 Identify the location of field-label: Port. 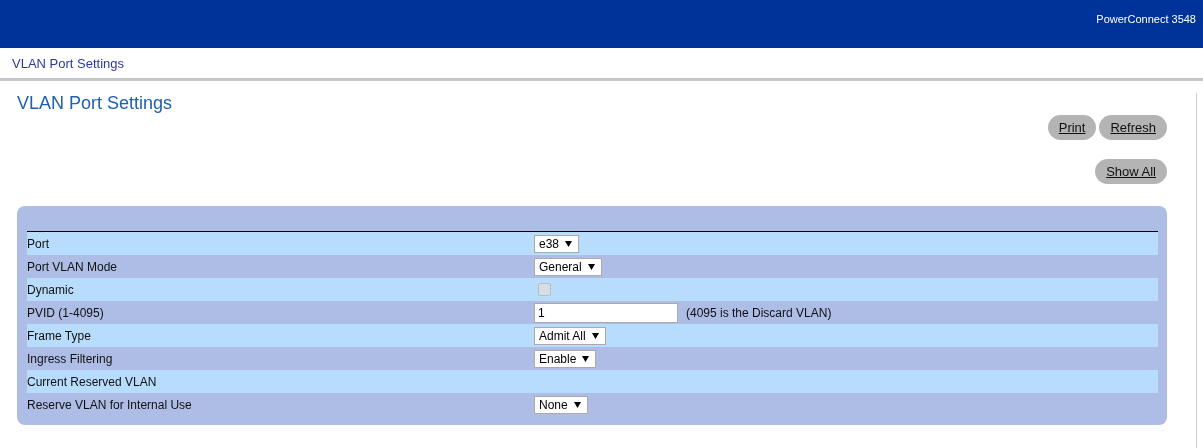
(38, 243).